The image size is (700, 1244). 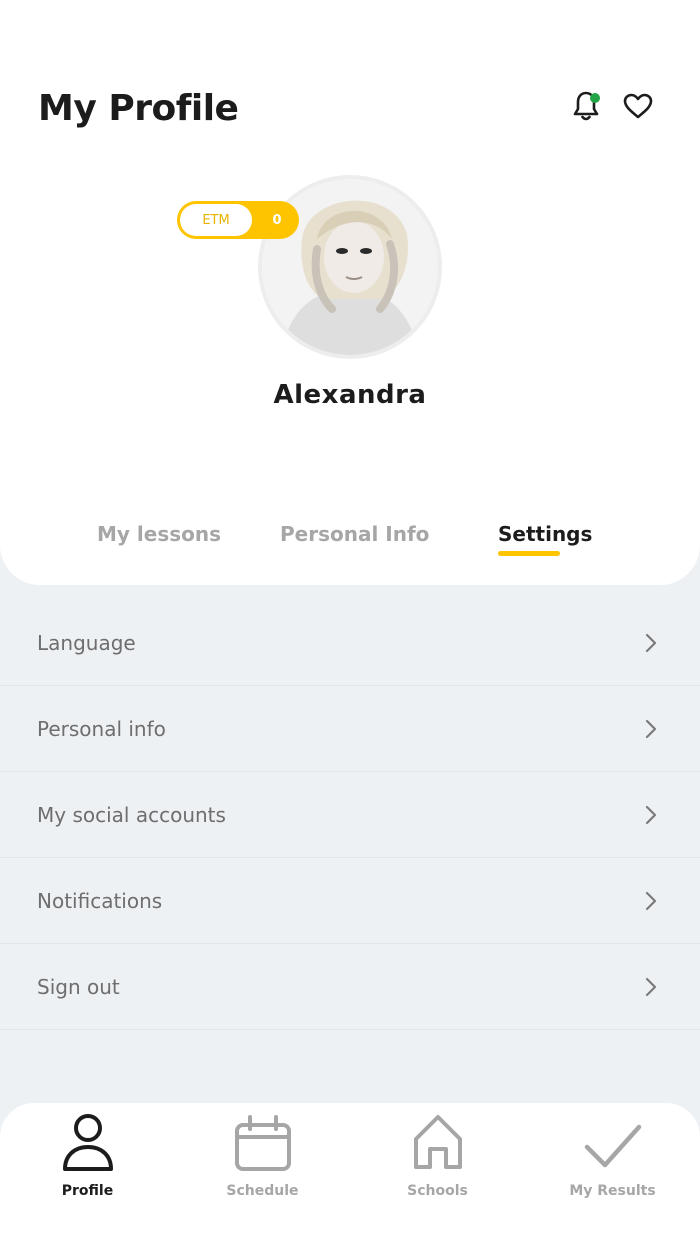 I want to click on tab-personal-info: Personal Info, so click(x=354, y=534).